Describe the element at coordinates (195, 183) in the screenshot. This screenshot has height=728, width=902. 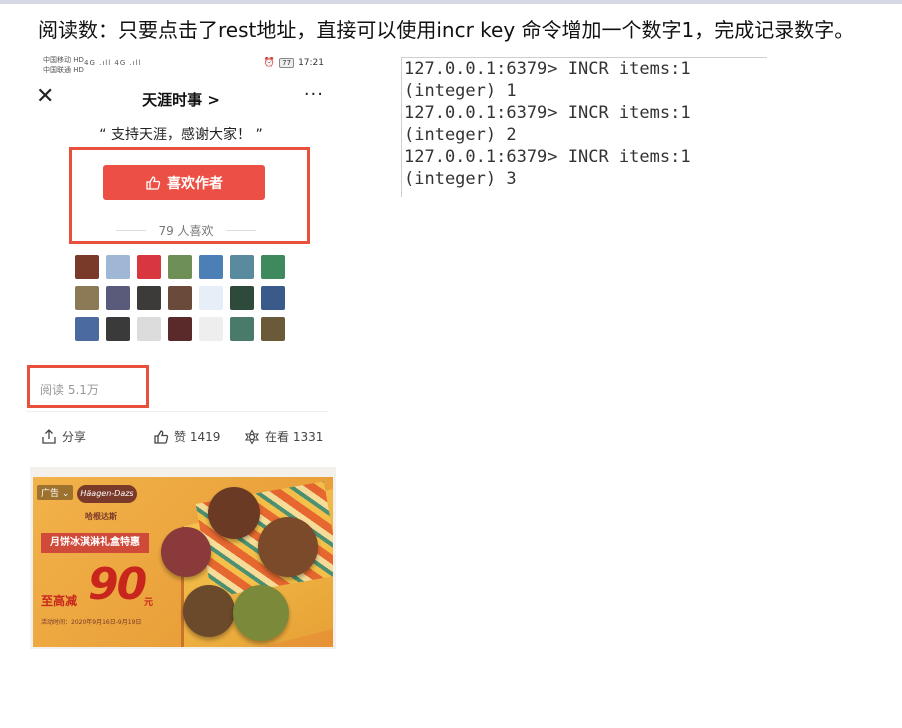
I see `like-author-label: 喜欢作者` at that location.